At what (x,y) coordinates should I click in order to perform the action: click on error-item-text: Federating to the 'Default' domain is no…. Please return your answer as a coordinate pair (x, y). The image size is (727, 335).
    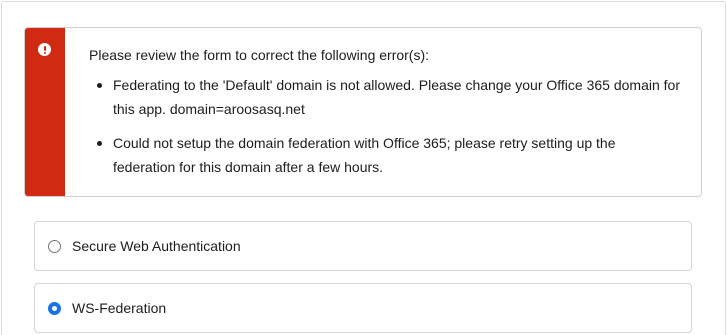
    Looking at the image, I should click on (396, 97).